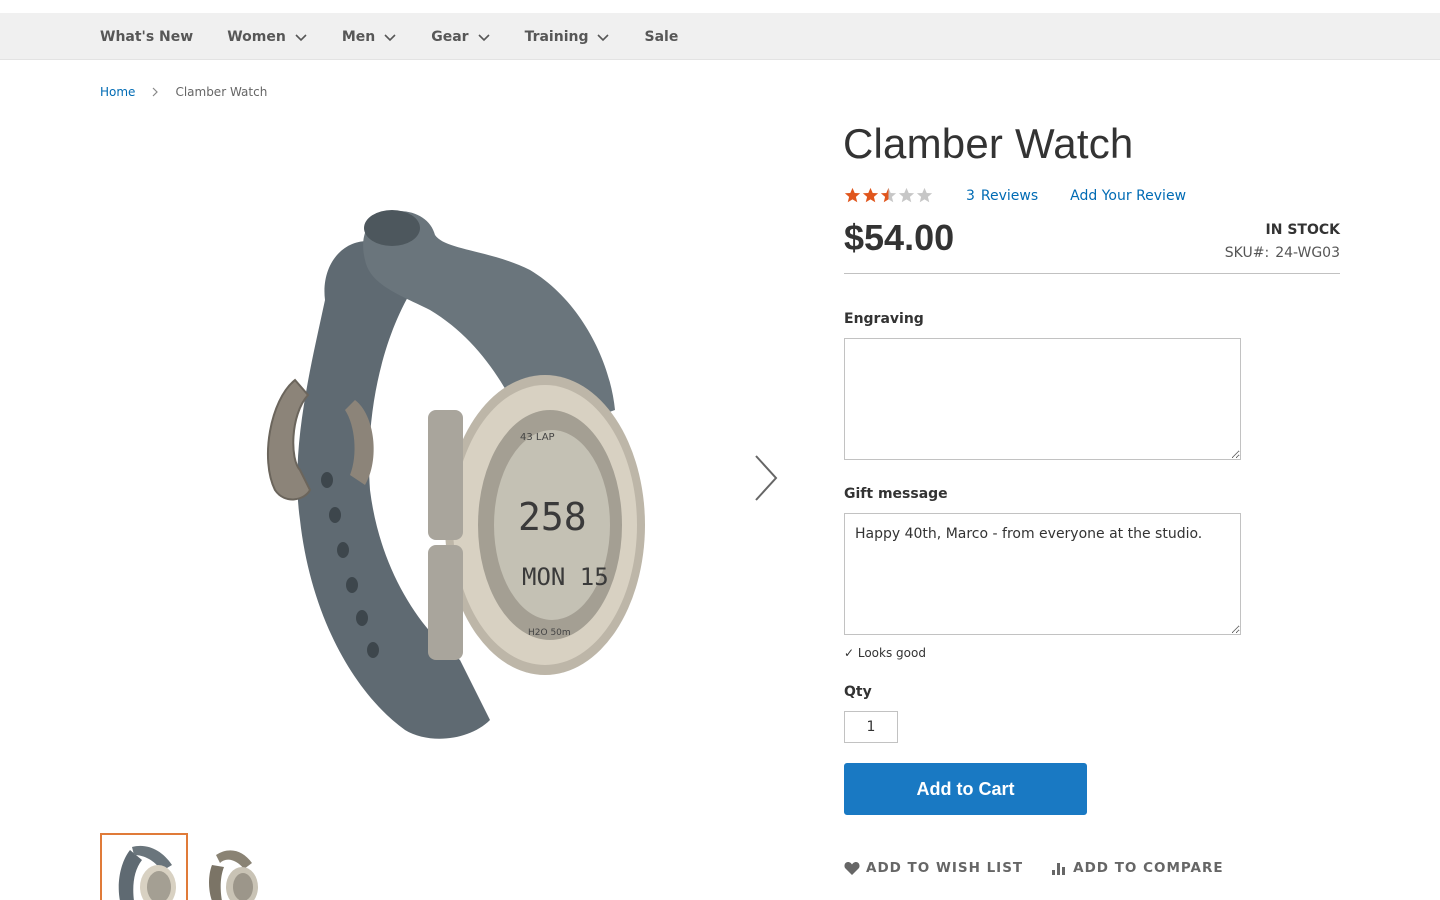  I want to click on add-to-compare-link: ADD TO COMPARE, so click(1137, 868).